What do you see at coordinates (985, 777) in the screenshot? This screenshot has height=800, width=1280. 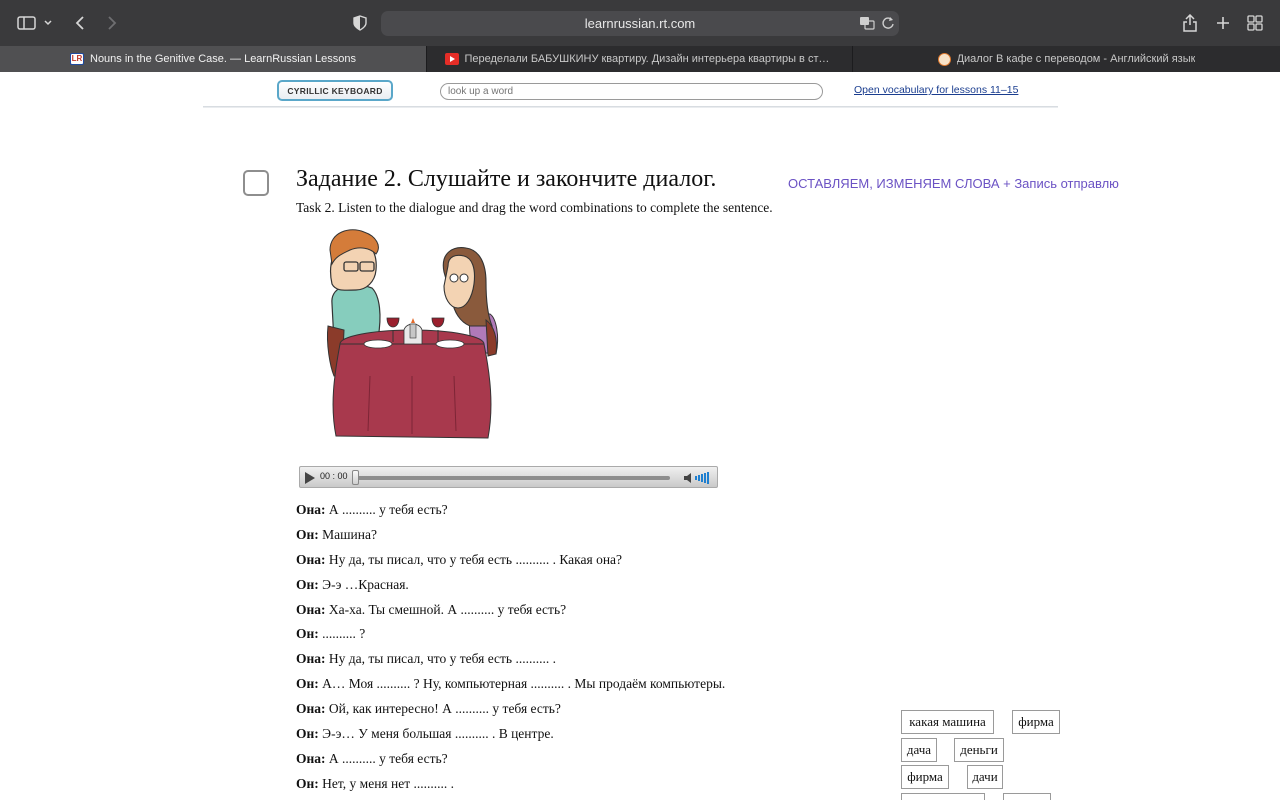 I see `word-chip: дачи` at bounding box center [985, 777].